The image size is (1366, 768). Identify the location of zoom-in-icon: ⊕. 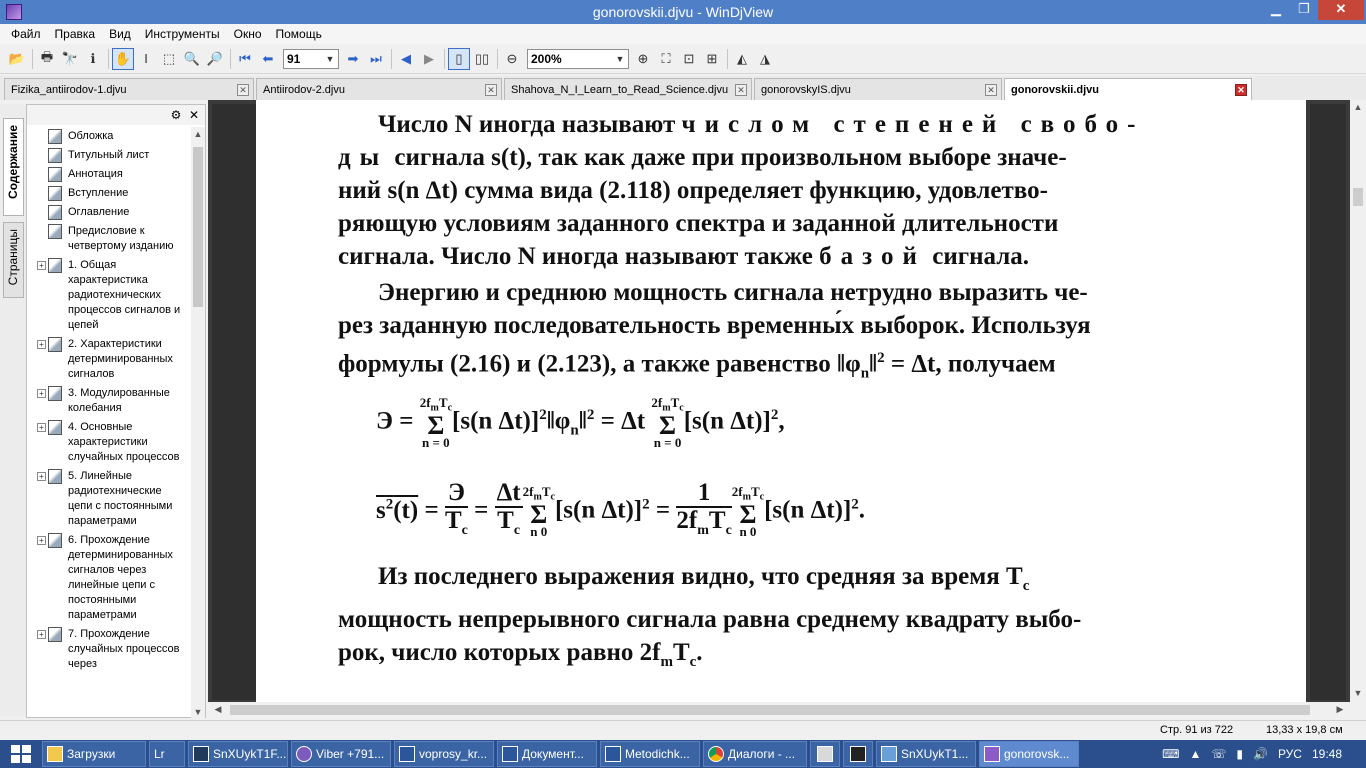
(643, 59).